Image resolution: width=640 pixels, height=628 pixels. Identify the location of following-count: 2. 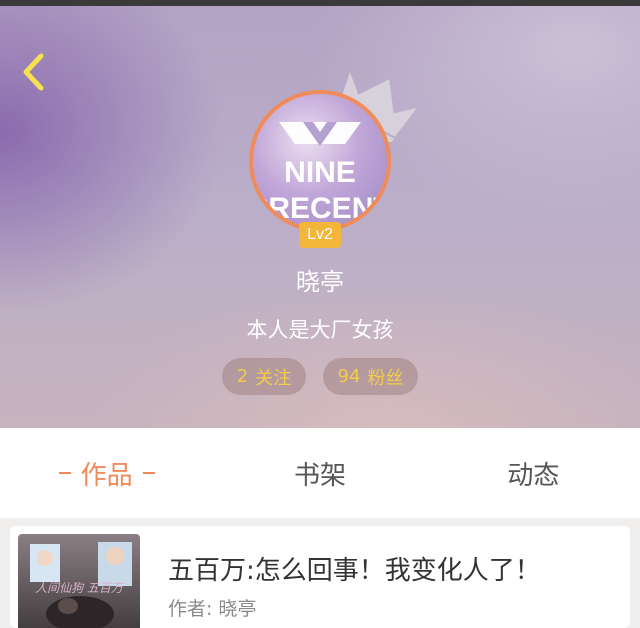
(242, 376).